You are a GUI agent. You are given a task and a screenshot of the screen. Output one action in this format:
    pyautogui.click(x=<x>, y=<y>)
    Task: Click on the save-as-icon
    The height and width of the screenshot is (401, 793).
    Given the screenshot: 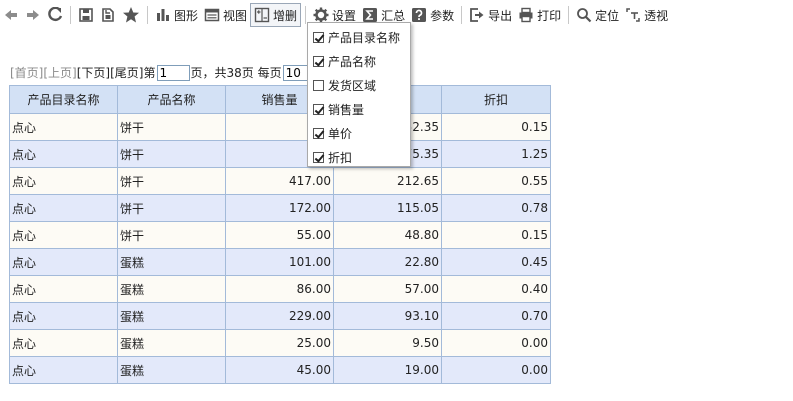 What is the action you would take?
    pyautogui.click(x=108, y=15)
    